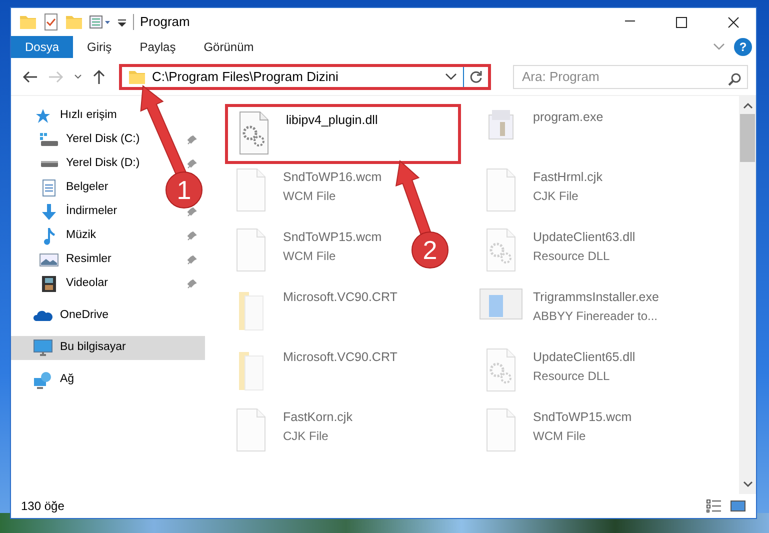 This screenshot has height=533, width=769. Describe the element at coordinates (108, 348) in the screenshot. I see `sidebar-item: Bu bilgisayar` at that location.